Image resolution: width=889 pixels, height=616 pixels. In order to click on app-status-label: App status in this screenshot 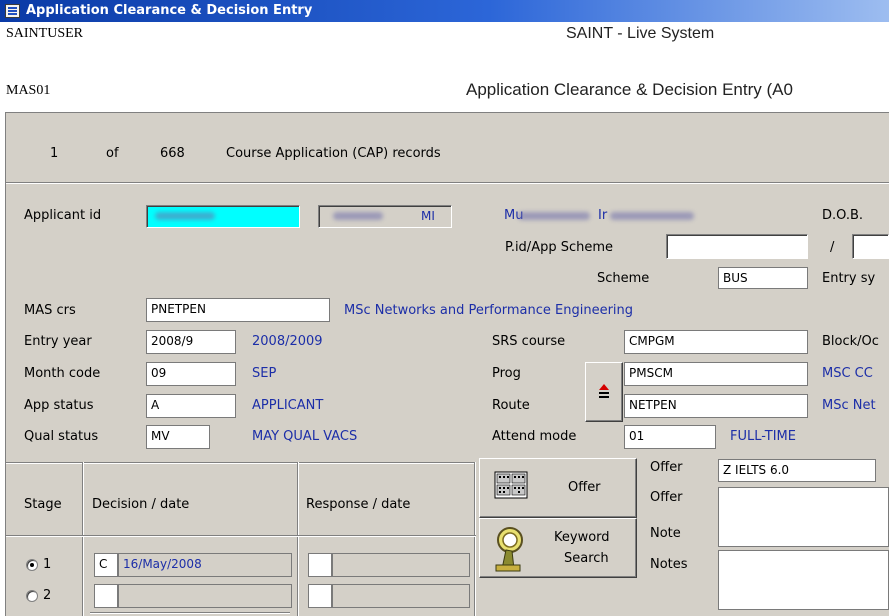, I will do `click(59, 405)`.